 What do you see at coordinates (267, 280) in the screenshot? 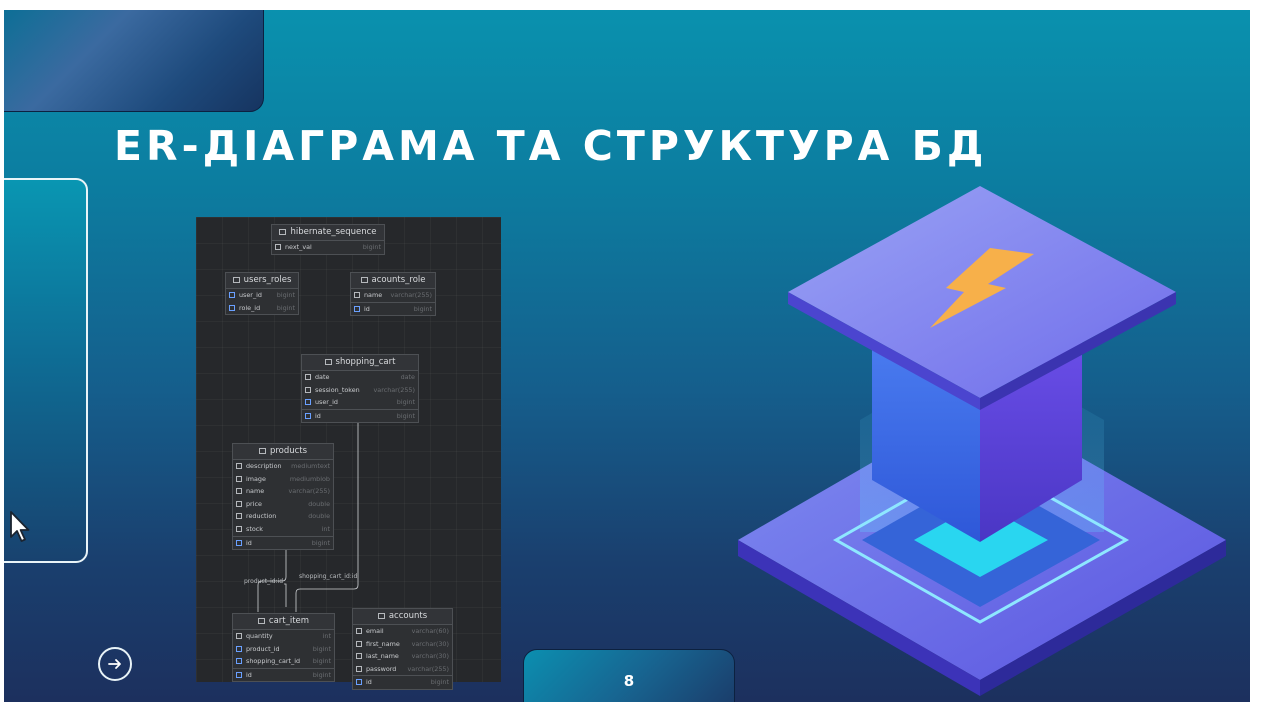
I see `table-name: users_roles` at bounding box center [267, 280].